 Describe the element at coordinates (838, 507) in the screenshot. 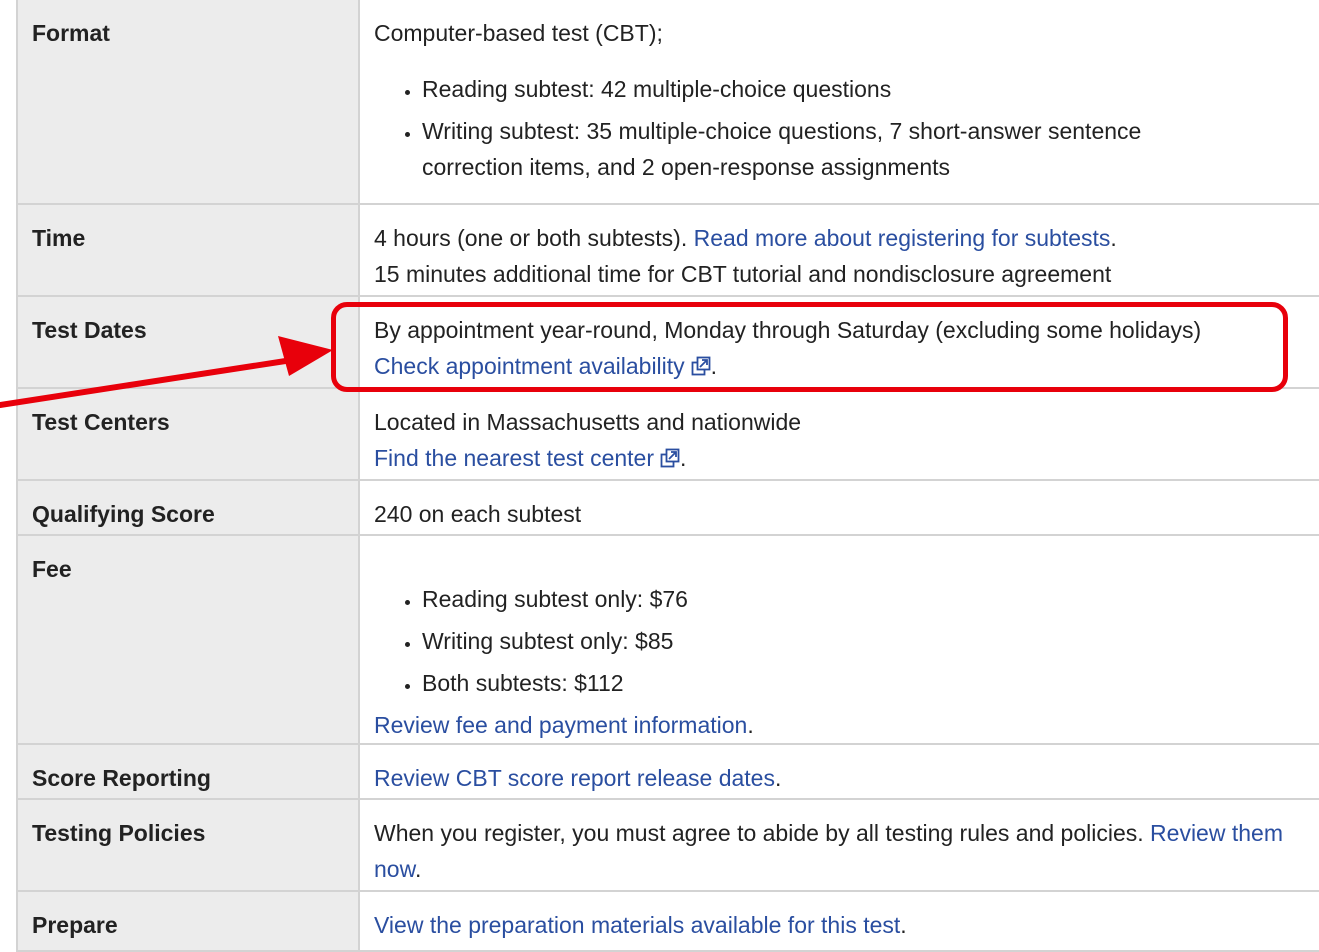

I see `row-value: 240 on each subtest` at that location.